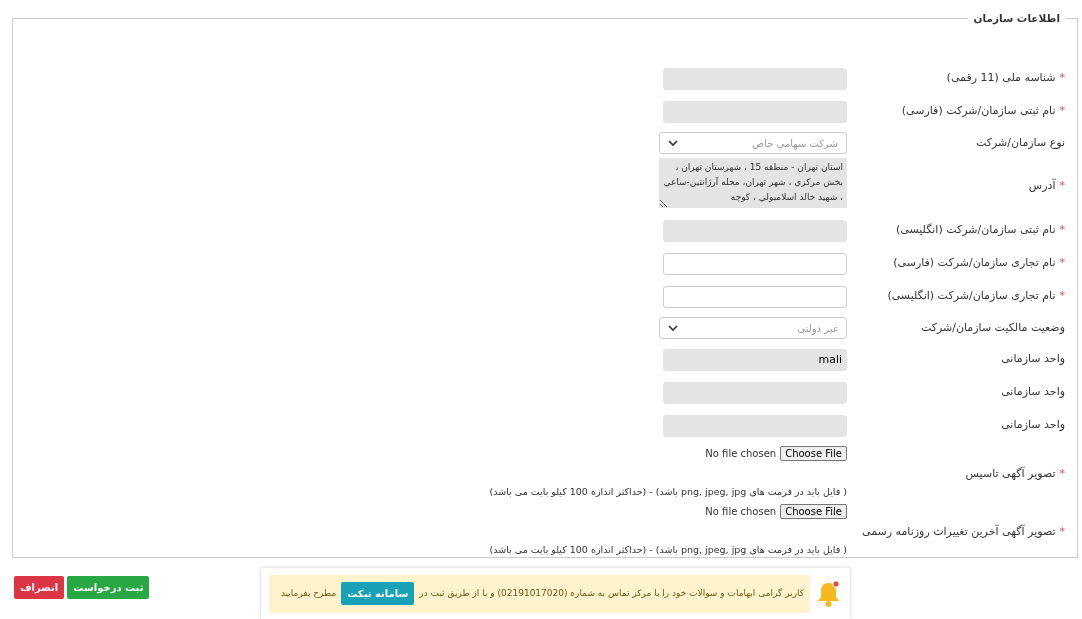  Describe the element at coordinates (611, 593) in the screenshot. I see `notice-text: کاربر گرامی ابهامات و سوالات خود را با مرکز تماس به شماره (02191017020) و یا از طریق ثبت در` at that location.